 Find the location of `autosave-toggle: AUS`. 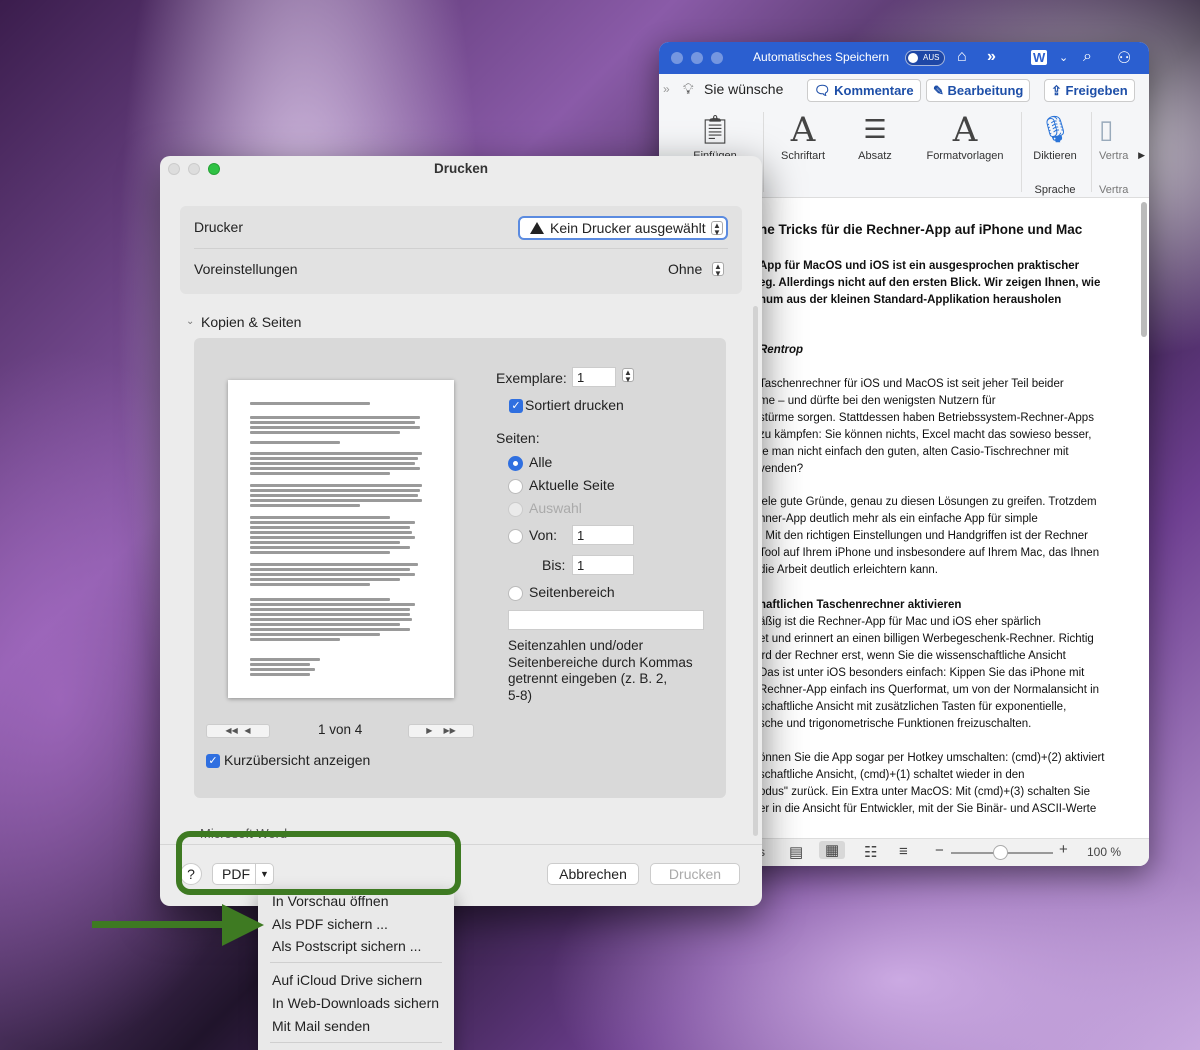

autosave-toggle: AUS is located at coordinates (925, 58).